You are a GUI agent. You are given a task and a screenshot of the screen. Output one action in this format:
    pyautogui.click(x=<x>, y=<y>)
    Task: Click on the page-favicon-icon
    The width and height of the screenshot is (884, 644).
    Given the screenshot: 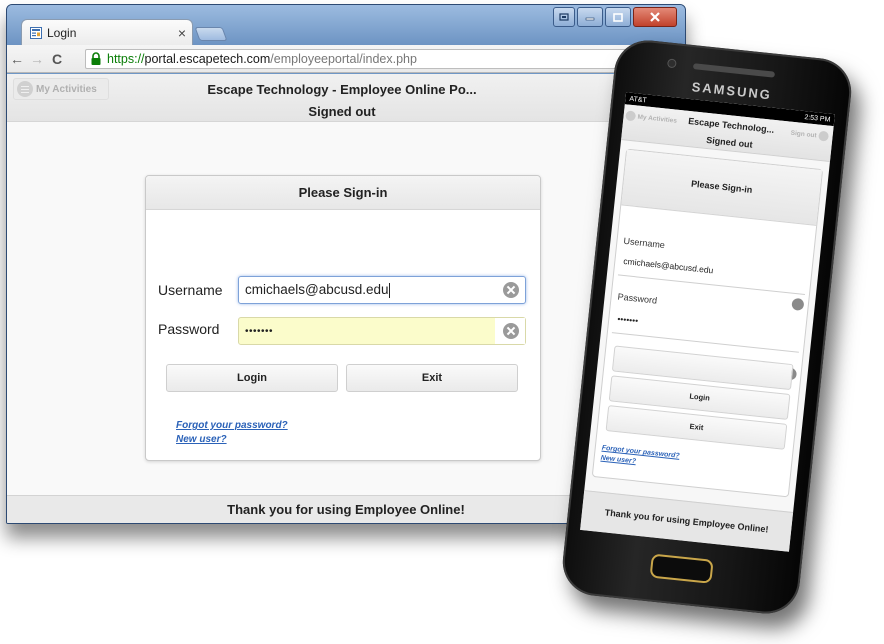 What is the action you would take?
    pyautogui.click(x=36, y=32)
    